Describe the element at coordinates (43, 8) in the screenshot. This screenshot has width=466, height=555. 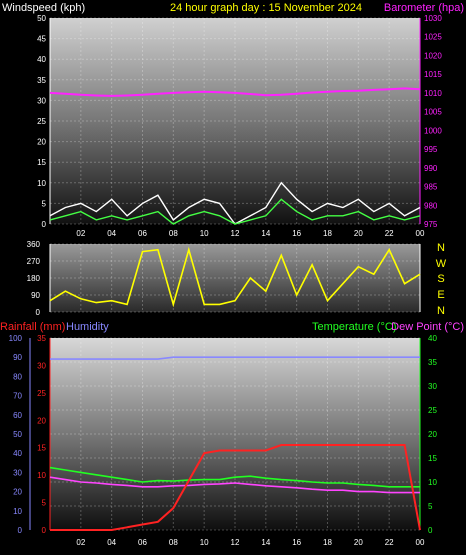
I see `chart-left-label: Windspeed (kph)` at that location.